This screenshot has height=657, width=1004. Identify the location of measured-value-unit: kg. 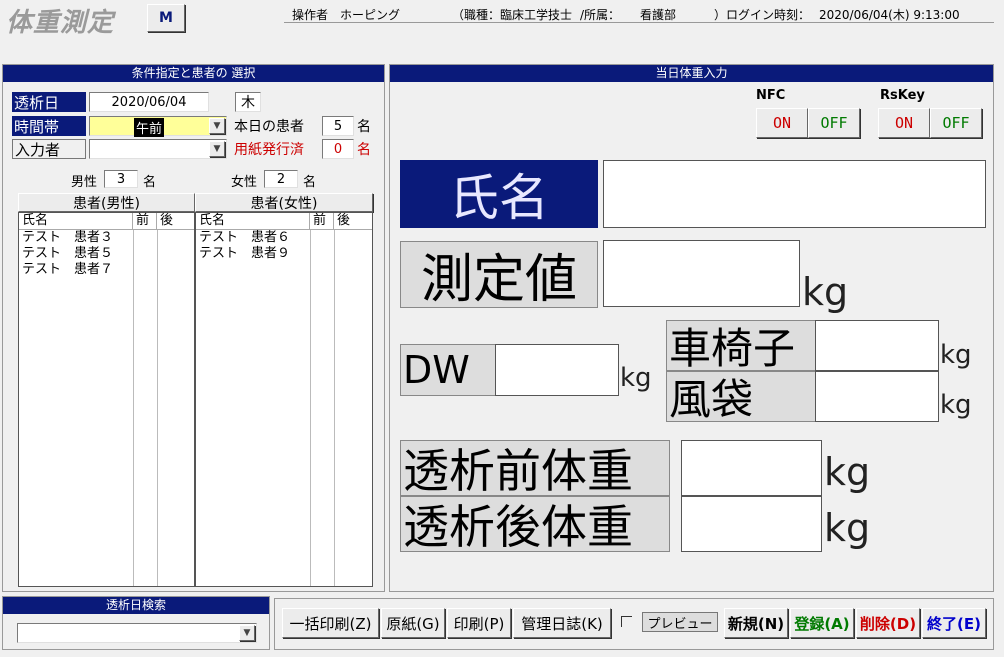
(825, 292).